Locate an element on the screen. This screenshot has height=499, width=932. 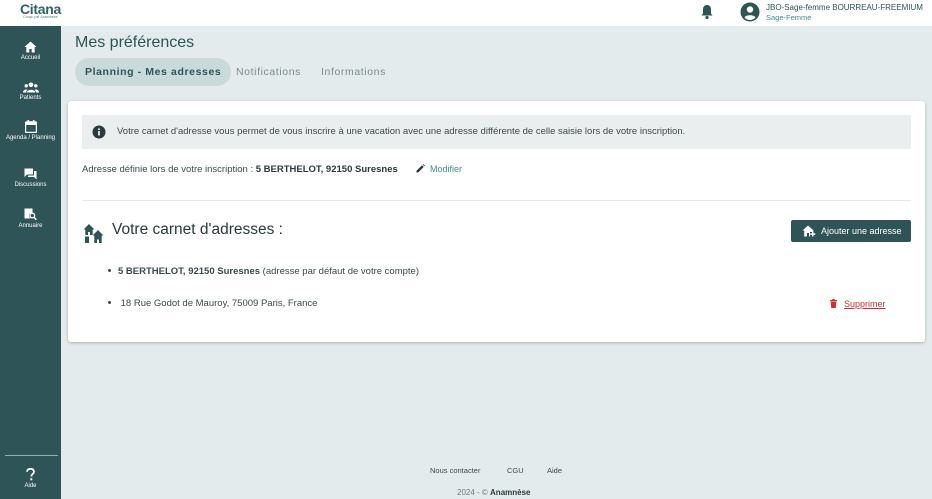
avatar-icon is located at coordinates (750, 12).